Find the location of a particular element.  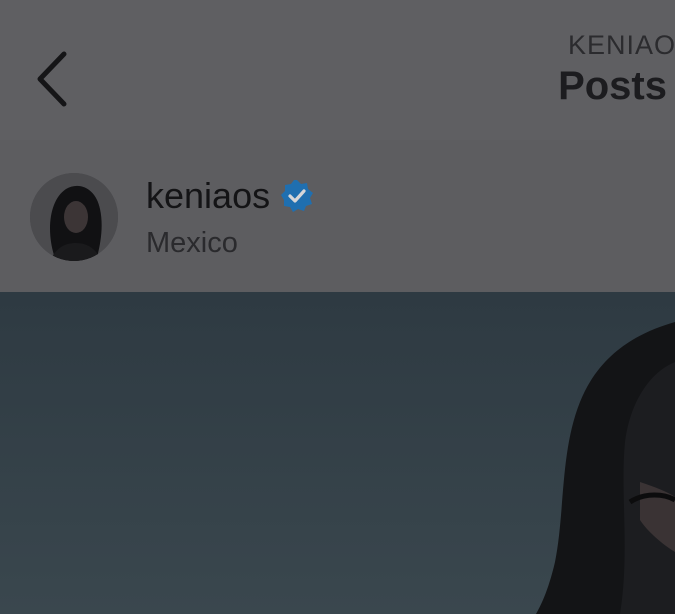

page-title: Posts is located at coordinates (612, 86).